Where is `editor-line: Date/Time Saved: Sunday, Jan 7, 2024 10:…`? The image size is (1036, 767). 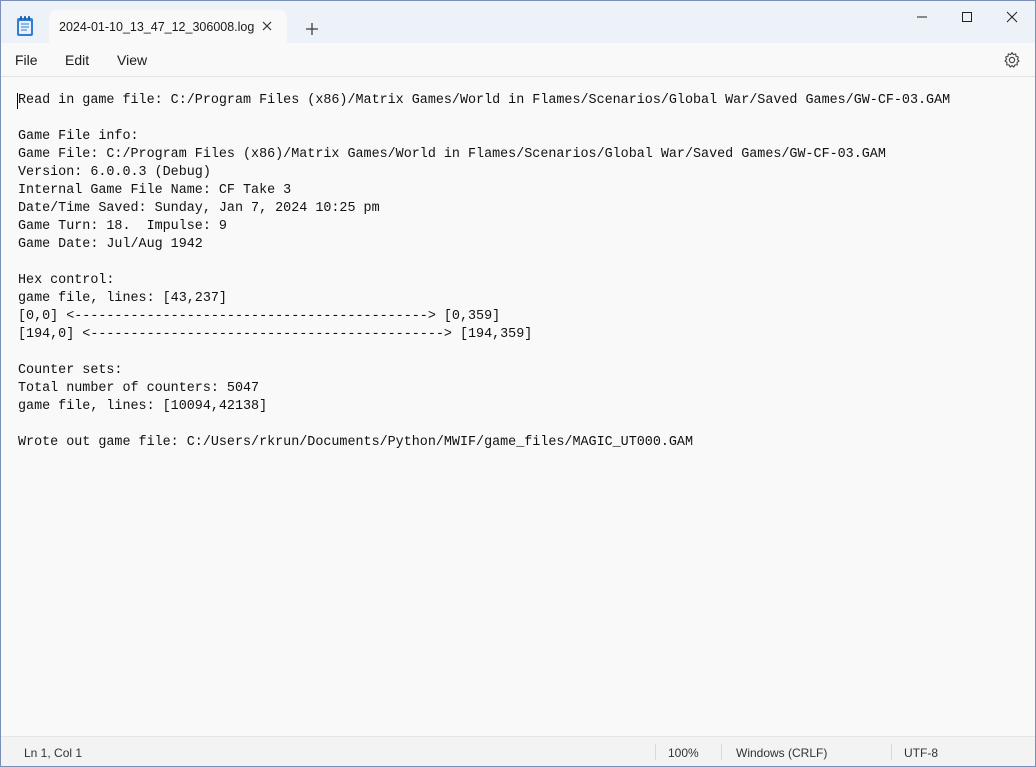
editor-line: Date/Time Saved: Sunday, Jan 7, 2024 10:… is located at coordinates (199, 208).